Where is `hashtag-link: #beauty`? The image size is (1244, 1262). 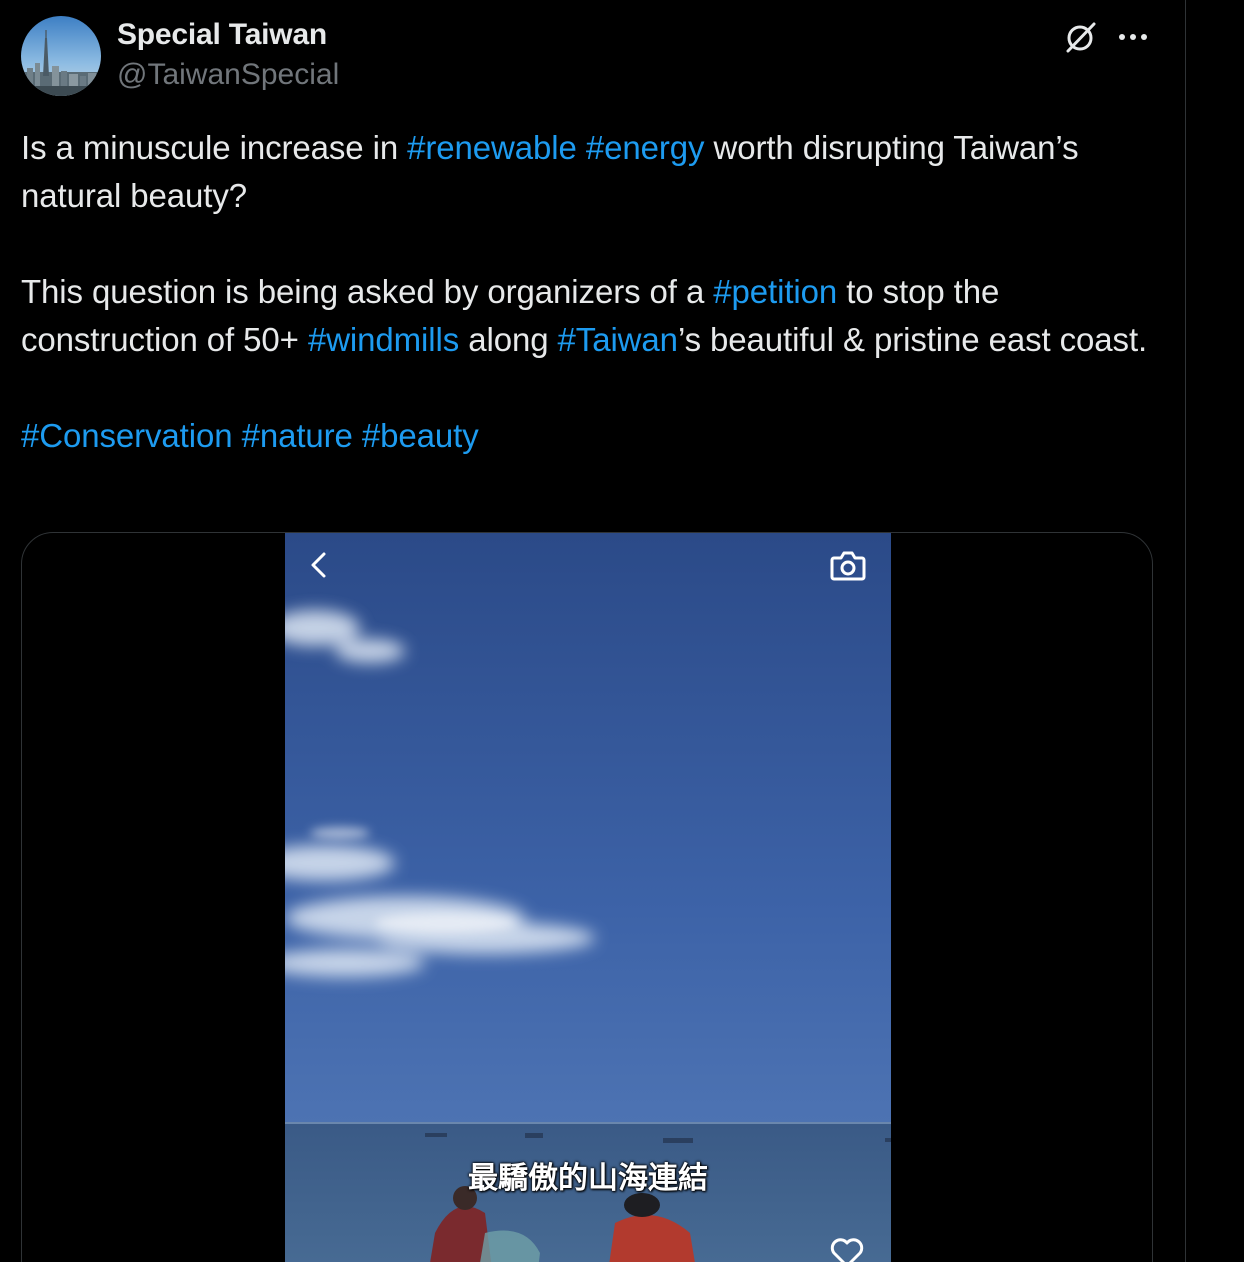 hashtag-link: #beauty is located at coordinates (420, 435).